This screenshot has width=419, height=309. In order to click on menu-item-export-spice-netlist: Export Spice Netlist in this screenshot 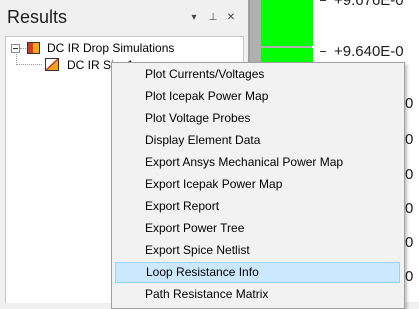, I will do `click(257, 250)`.